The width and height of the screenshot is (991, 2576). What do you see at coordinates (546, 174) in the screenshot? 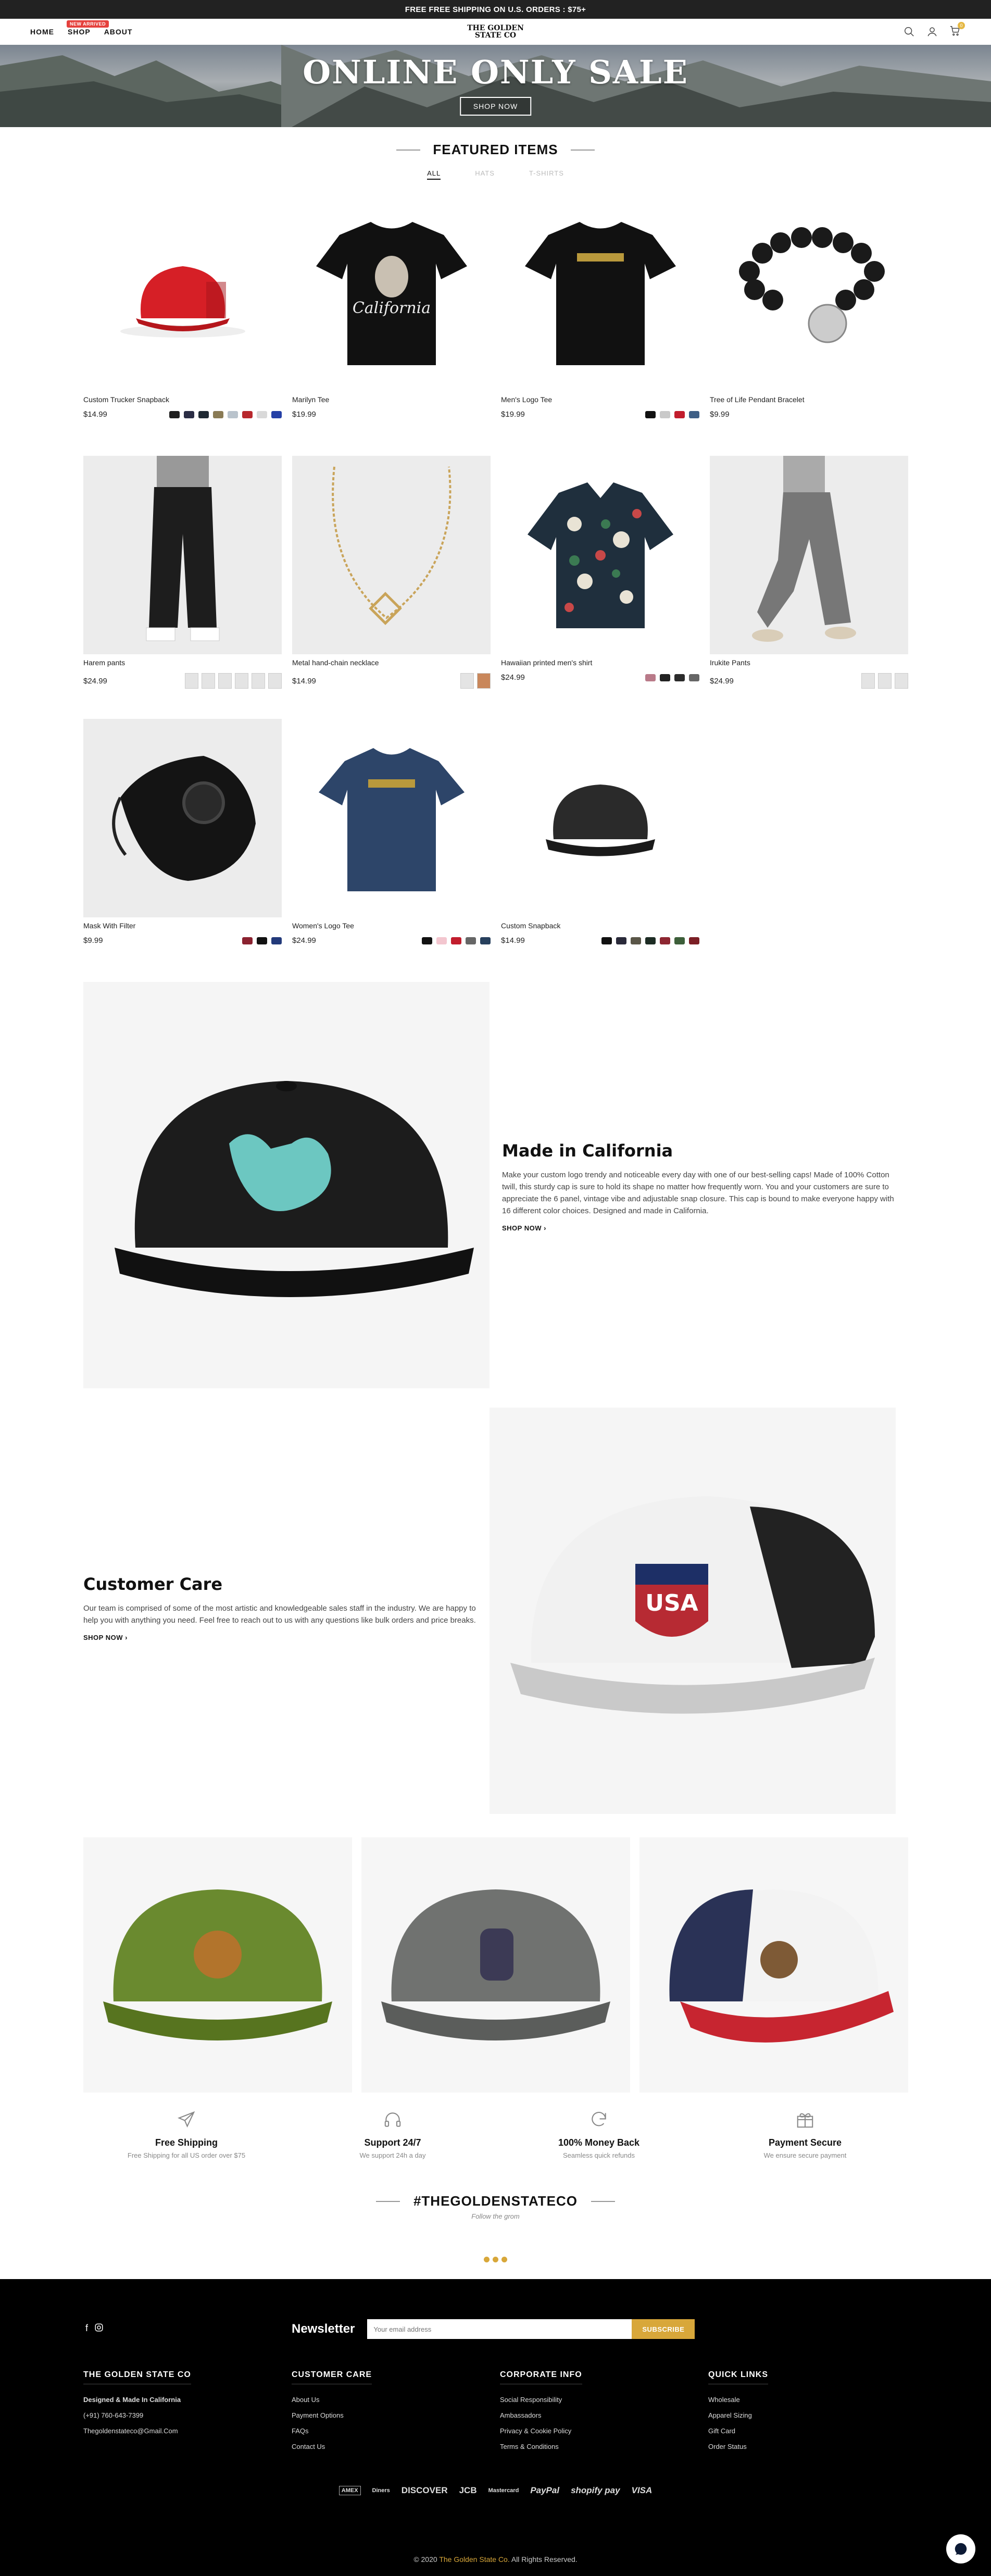
I see `tab-t-shirts: T-SHIRTS` at bounding box center [546, 174].